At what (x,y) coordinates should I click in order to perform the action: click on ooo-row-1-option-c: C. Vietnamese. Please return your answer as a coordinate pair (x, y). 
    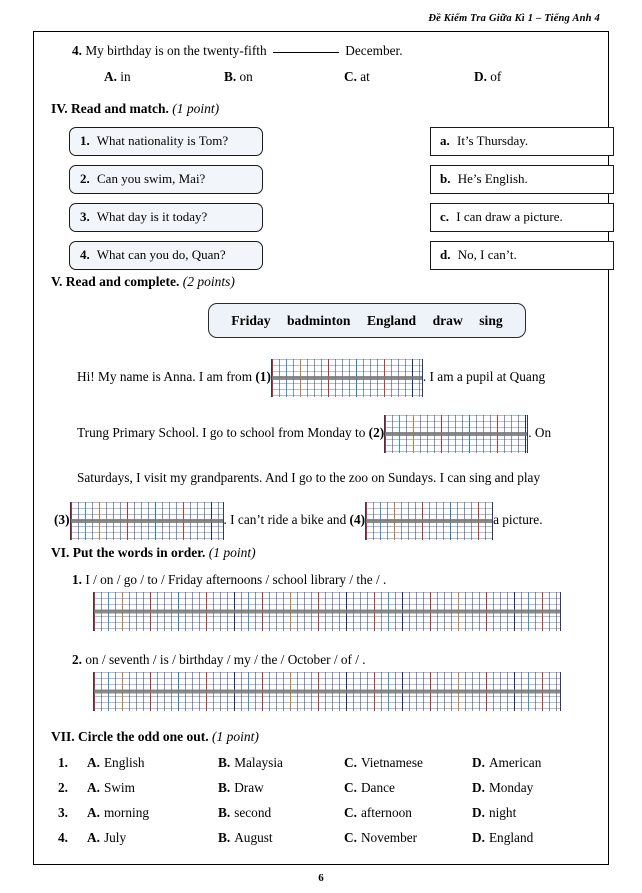
    Looking at the image, I should click on (383, 763).